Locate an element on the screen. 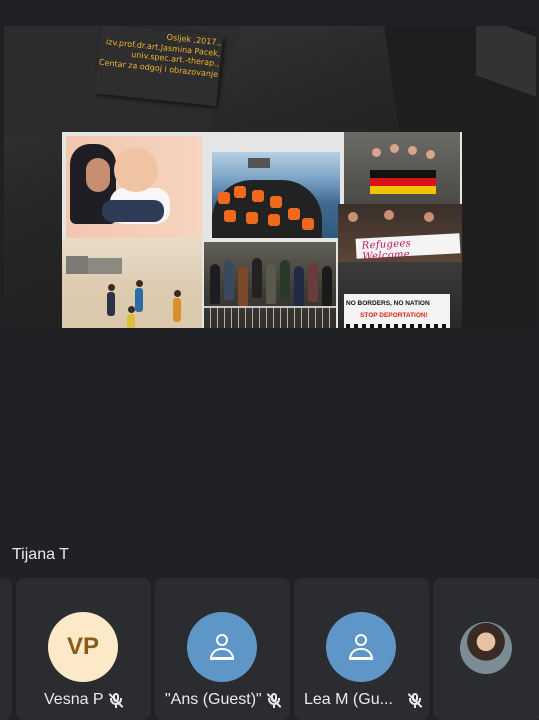 The image size is (539, 720). presenter-name: Tijana T is located at coordinates (40, 554).